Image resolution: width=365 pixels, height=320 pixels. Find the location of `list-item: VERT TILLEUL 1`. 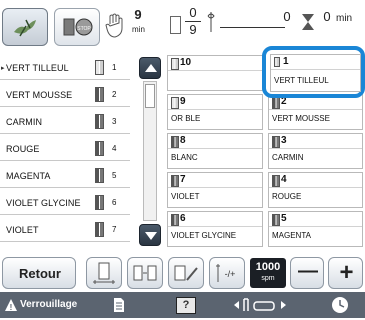

list-item: VERT TILLEUL 1 is located at coordinates (65, 67).